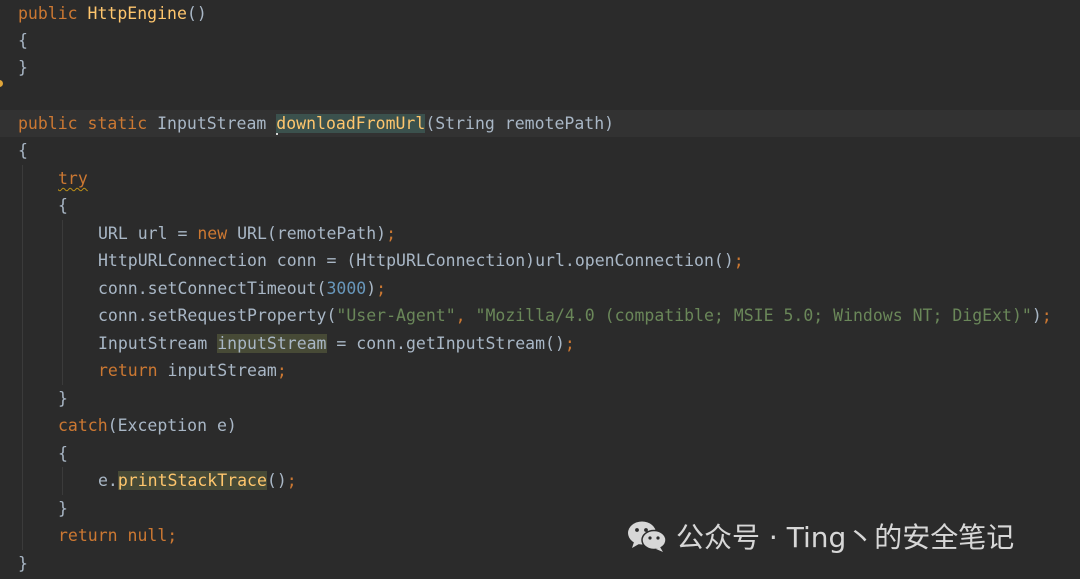 The width and height of the screenshot is (1080, 579). I want to click on code-line-13: return inputStream;, so click(192, 370).